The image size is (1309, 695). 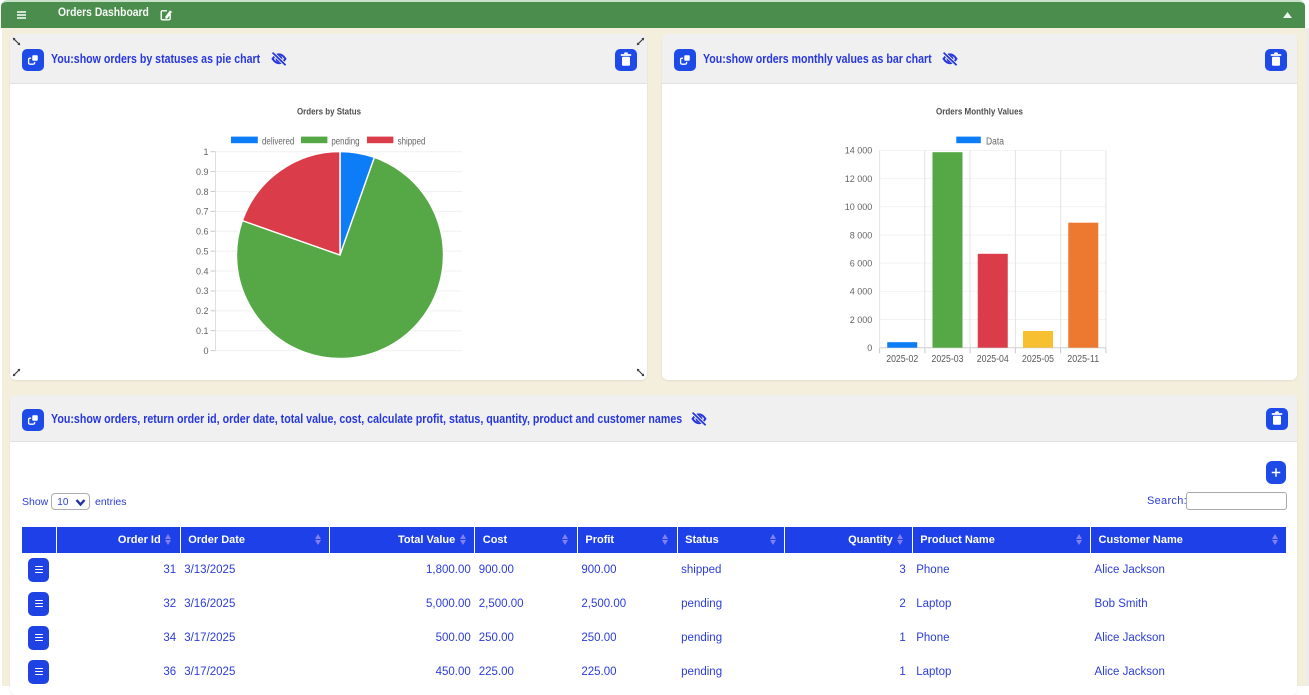 What do you see at coordinates (861, 320) in the screenshot?
I see `svg-text: 2 000` at bounding box center [861, 320].